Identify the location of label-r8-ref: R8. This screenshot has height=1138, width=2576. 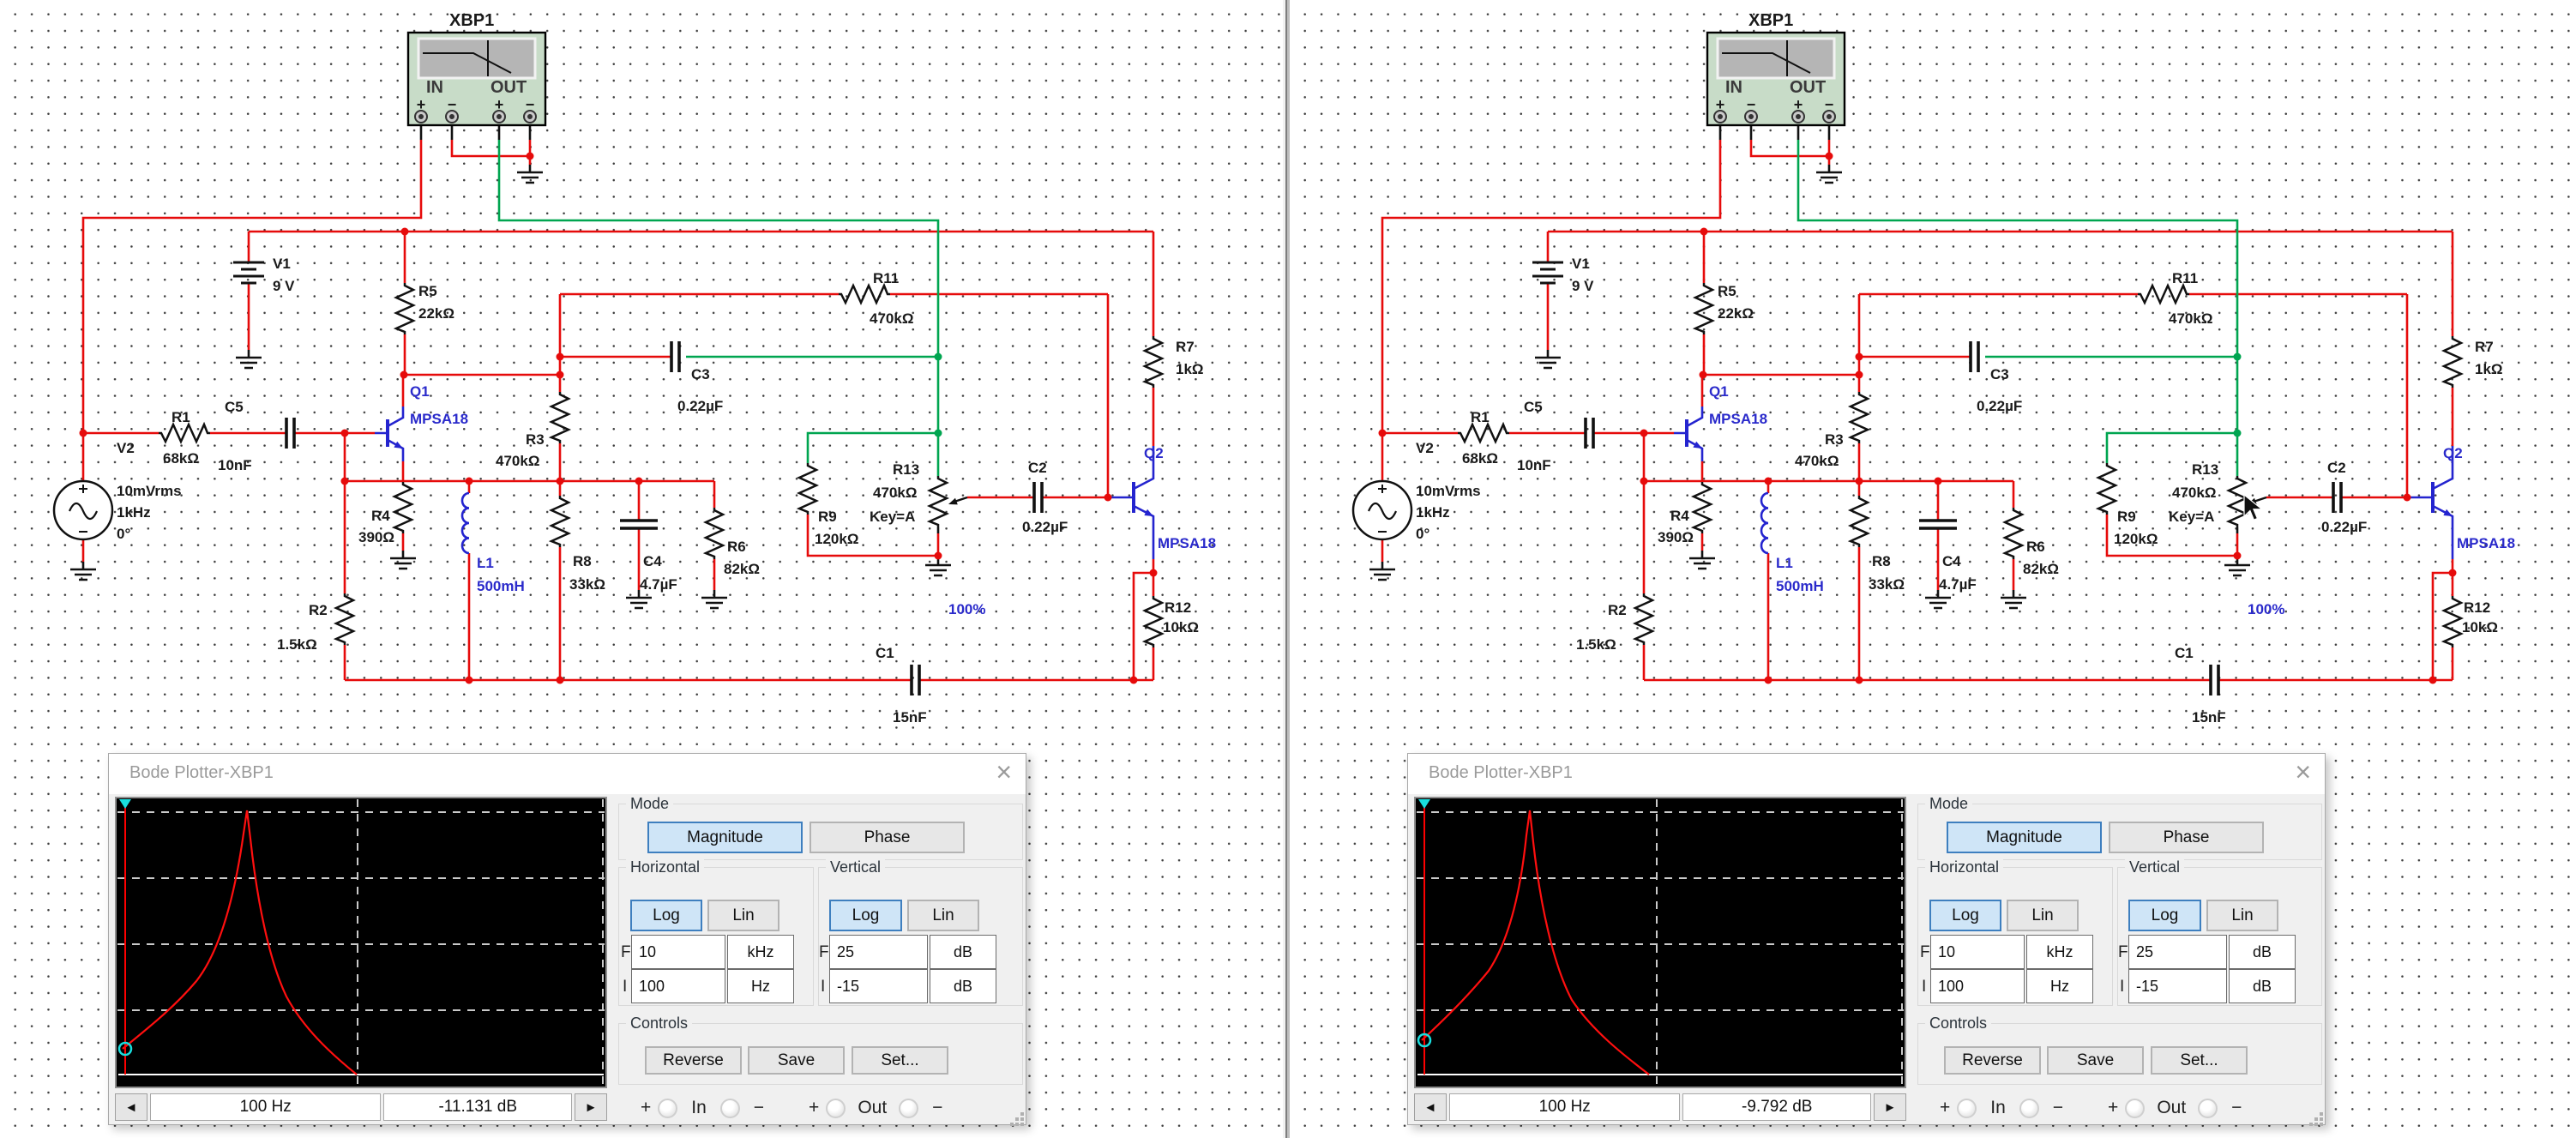
(582, 561).